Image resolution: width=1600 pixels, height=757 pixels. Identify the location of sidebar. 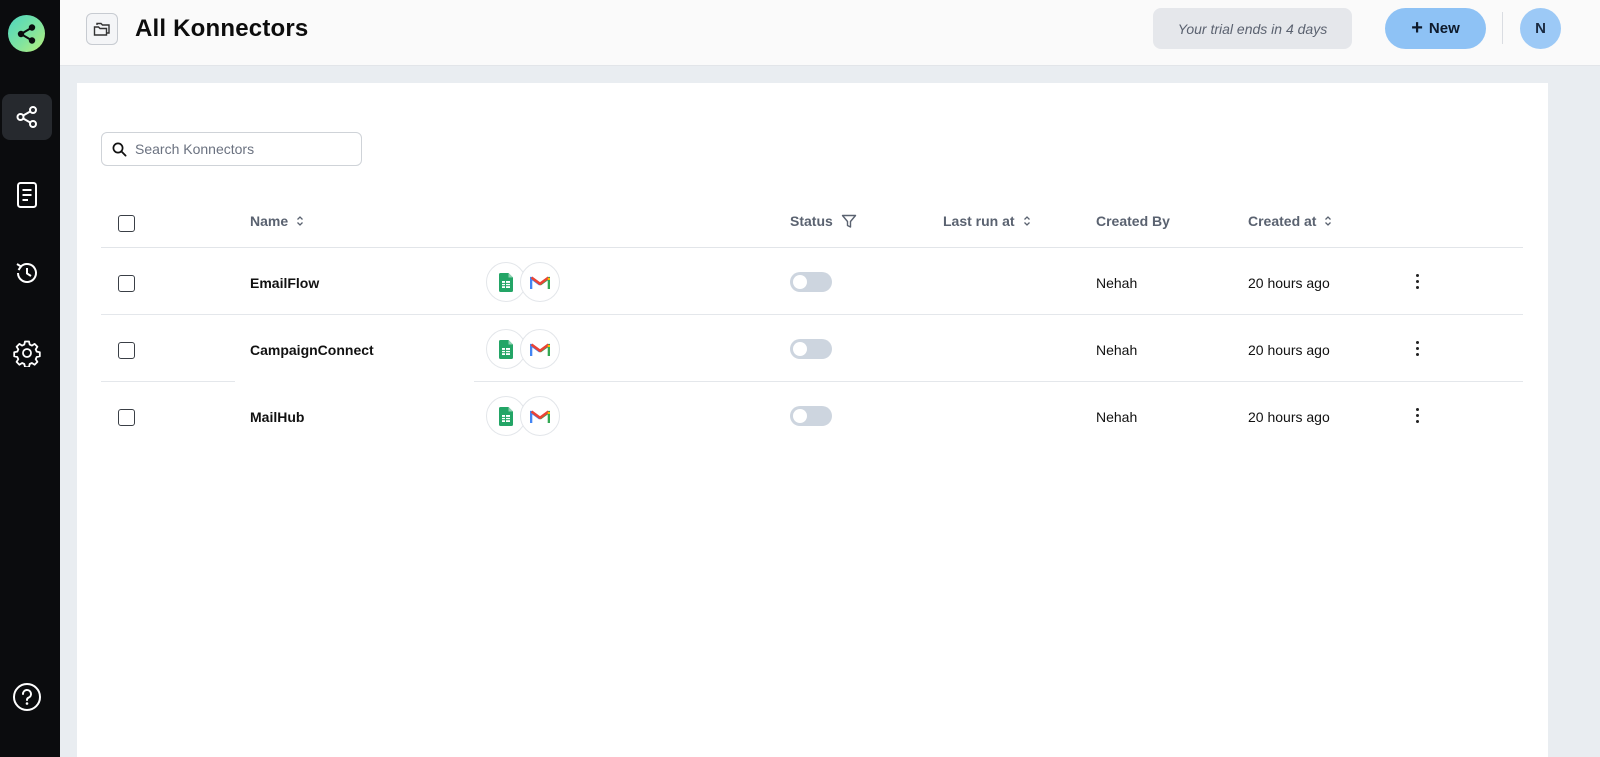
(30, 378).